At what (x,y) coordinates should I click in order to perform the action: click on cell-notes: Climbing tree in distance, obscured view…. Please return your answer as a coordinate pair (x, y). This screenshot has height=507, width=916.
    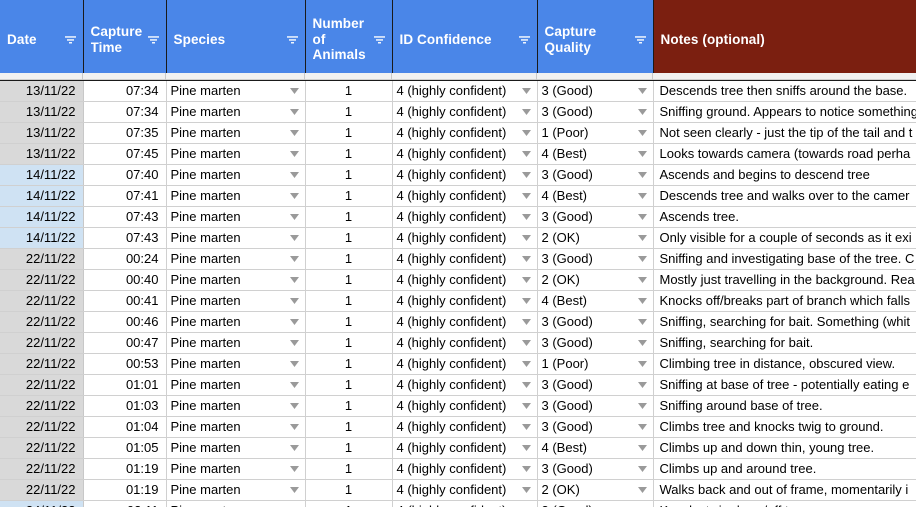
    Looking at the image, I should click on (784, 364).